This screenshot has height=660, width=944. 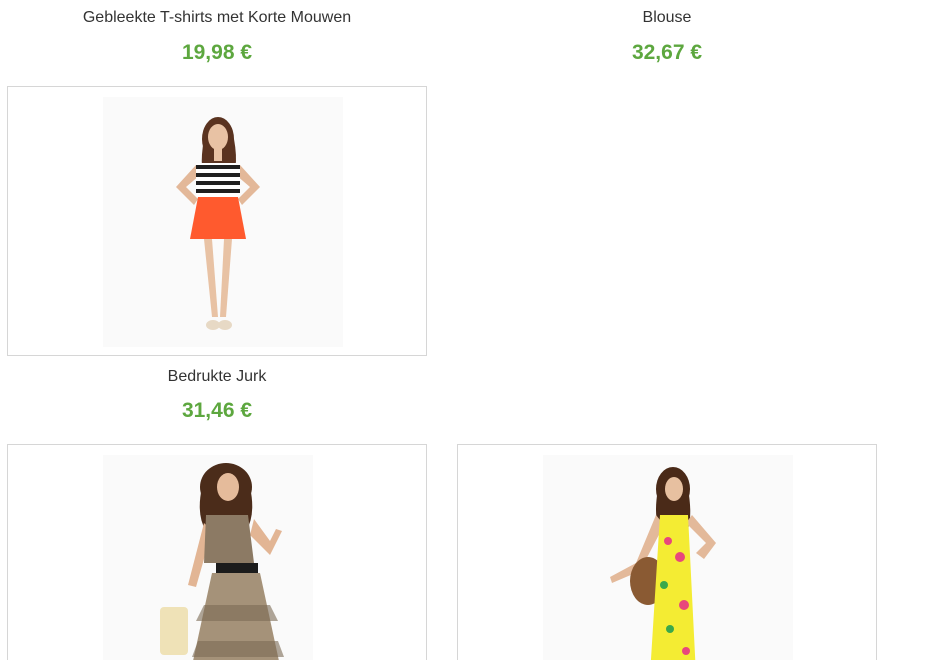 I want to click on product-name-link: Bedrukte Jurk, so click(x=217, y=377).